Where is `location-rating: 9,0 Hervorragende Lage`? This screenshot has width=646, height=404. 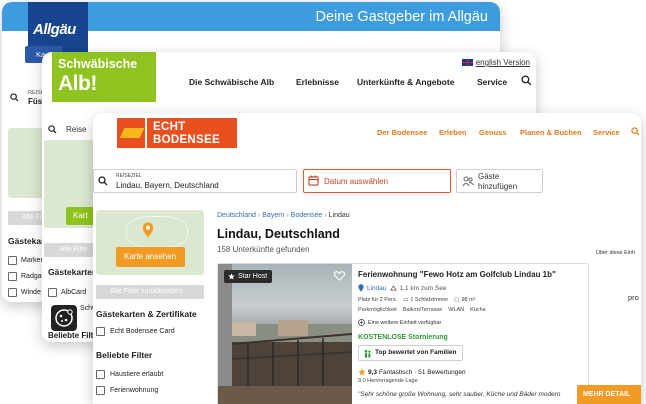 location-rating: 9,0 Hervorragende Lage is located at coordinates (388, 381).